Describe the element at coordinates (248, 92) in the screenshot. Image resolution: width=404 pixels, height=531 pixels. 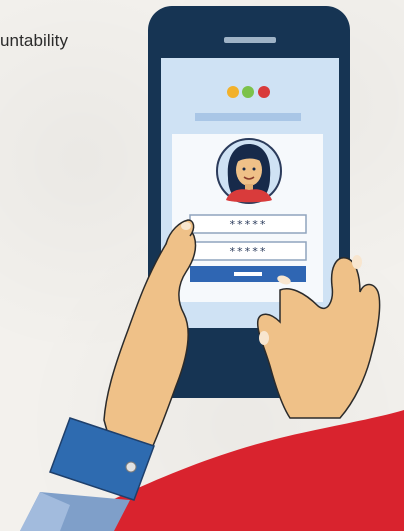
I see `window-dots-icon` at that location.